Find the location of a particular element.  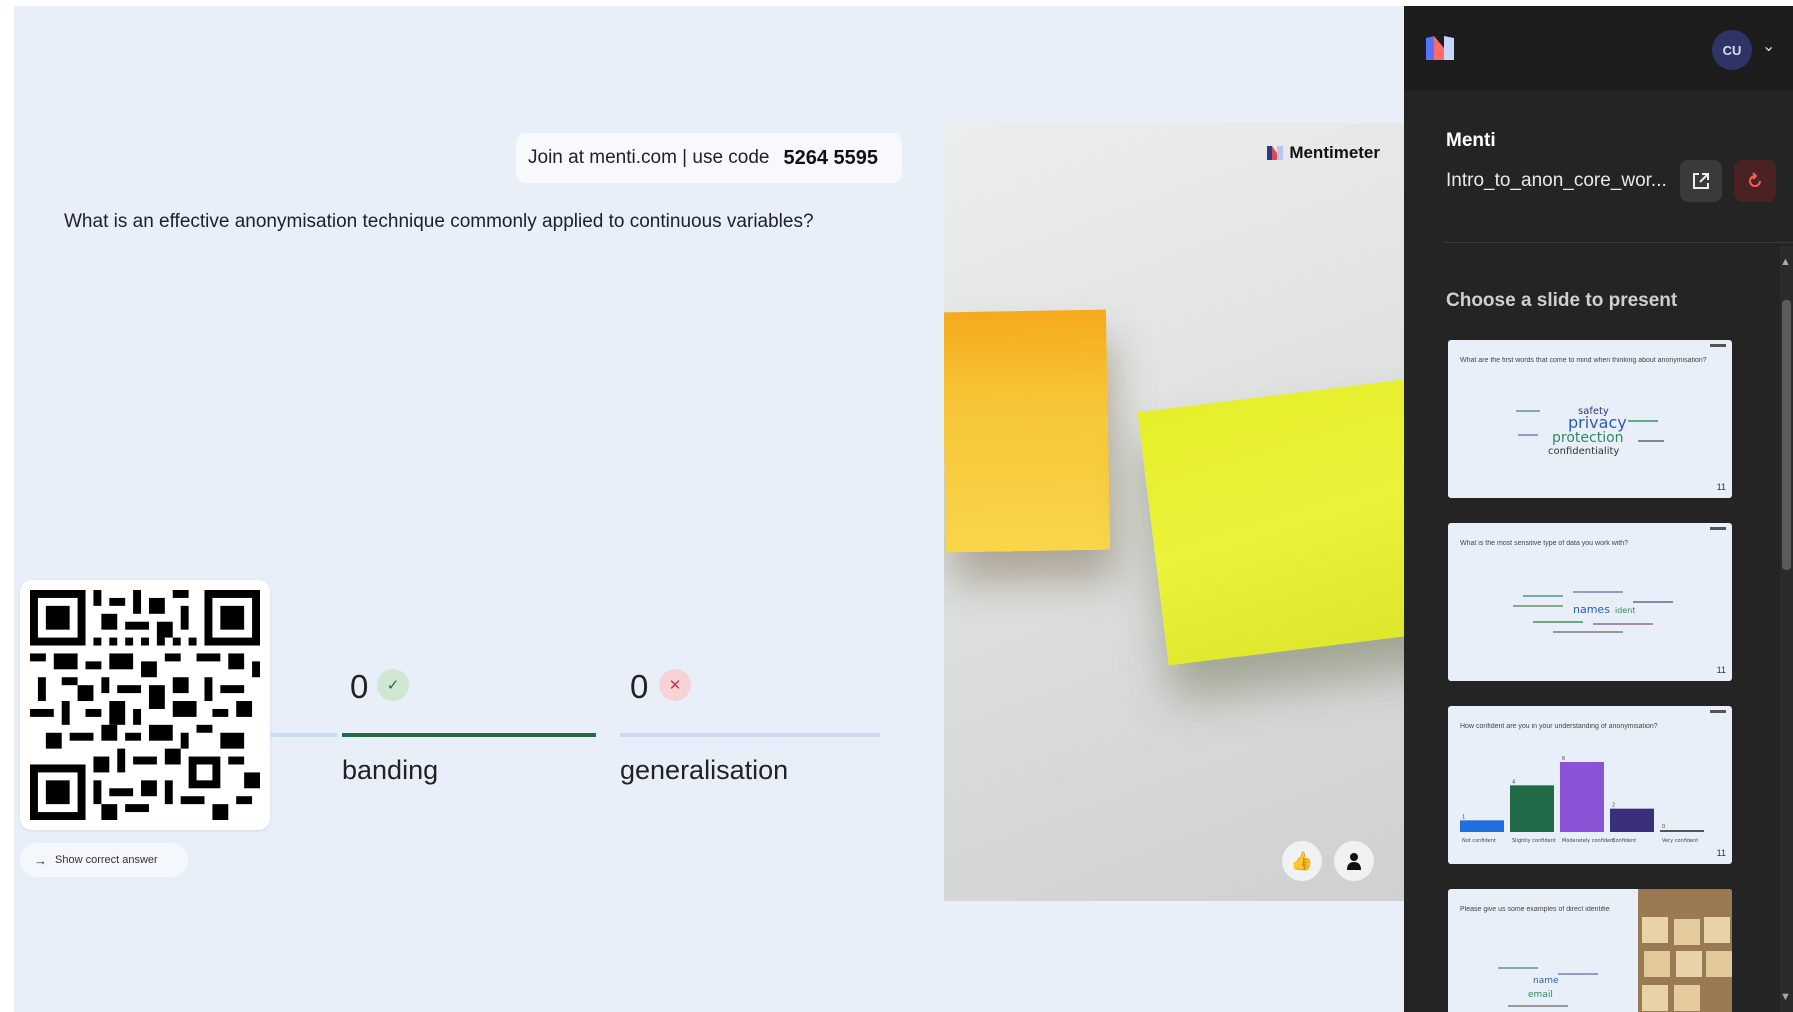

avatar: CU is located at coordinates (1732, 50).